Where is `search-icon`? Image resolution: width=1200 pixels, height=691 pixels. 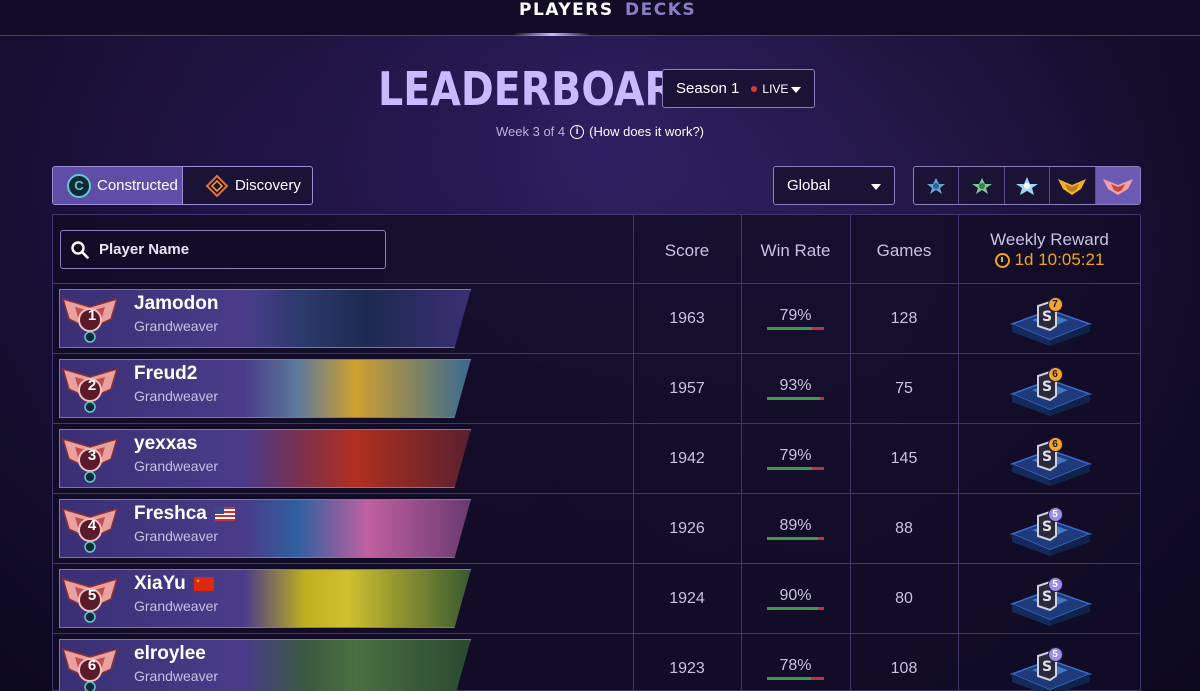 search-icon is located at coordinates (80, 249).